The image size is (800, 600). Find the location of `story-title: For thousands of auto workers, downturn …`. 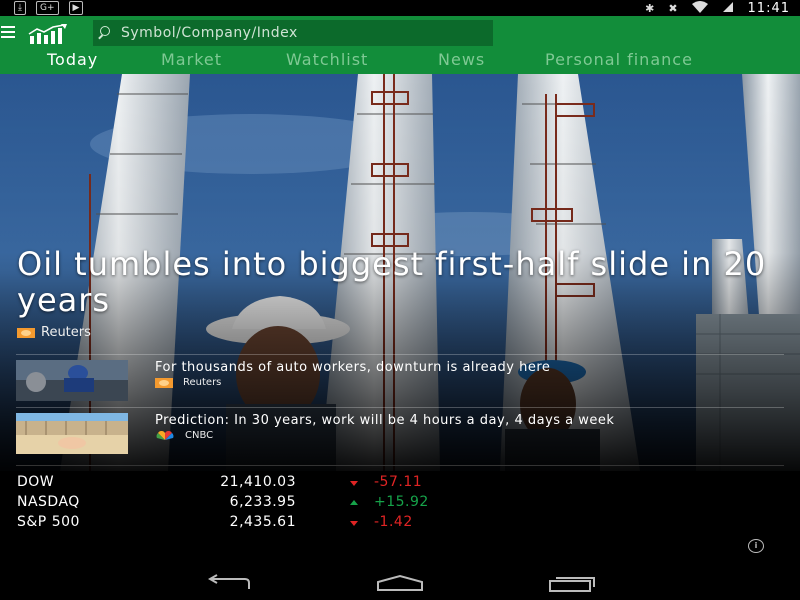

story-title: For thousands of auto workers, downturn … is located at coordinates (352, 367).